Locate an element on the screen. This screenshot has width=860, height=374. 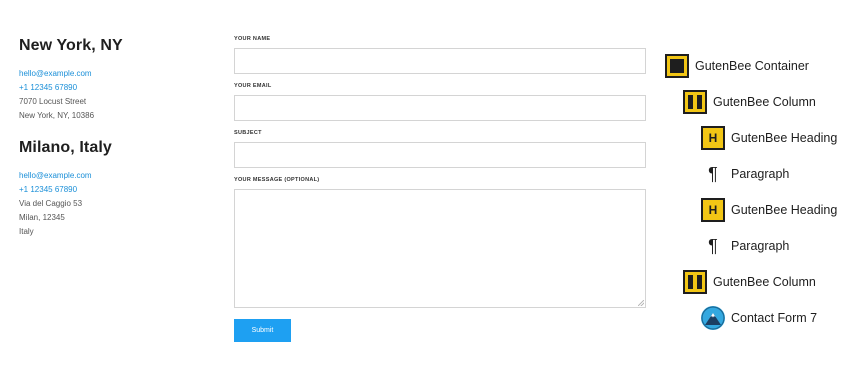
tree-item-contact-form: Contact Form 7 is located at coordinates (759, 318).